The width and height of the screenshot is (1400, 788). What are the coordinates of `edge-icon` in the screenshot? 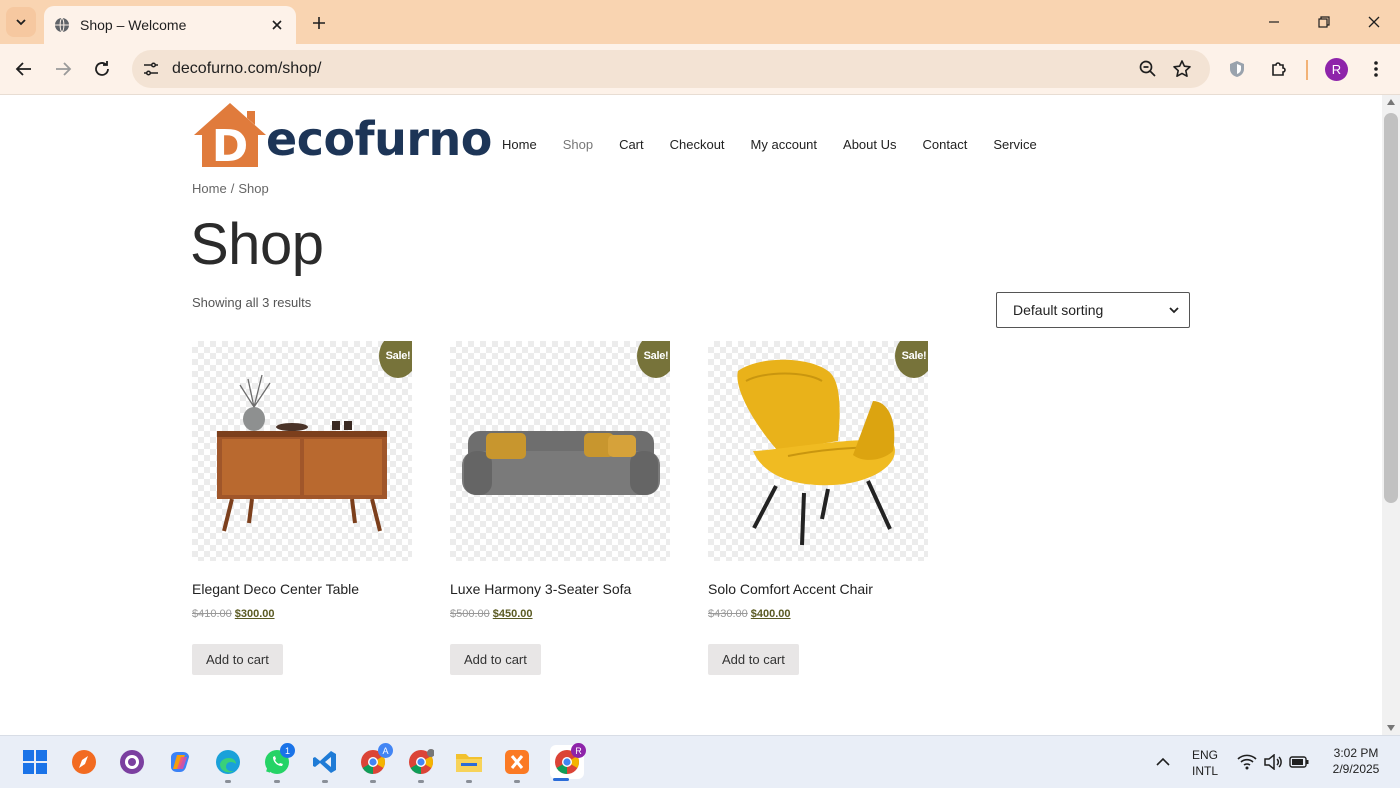 It's located at (228, 762).